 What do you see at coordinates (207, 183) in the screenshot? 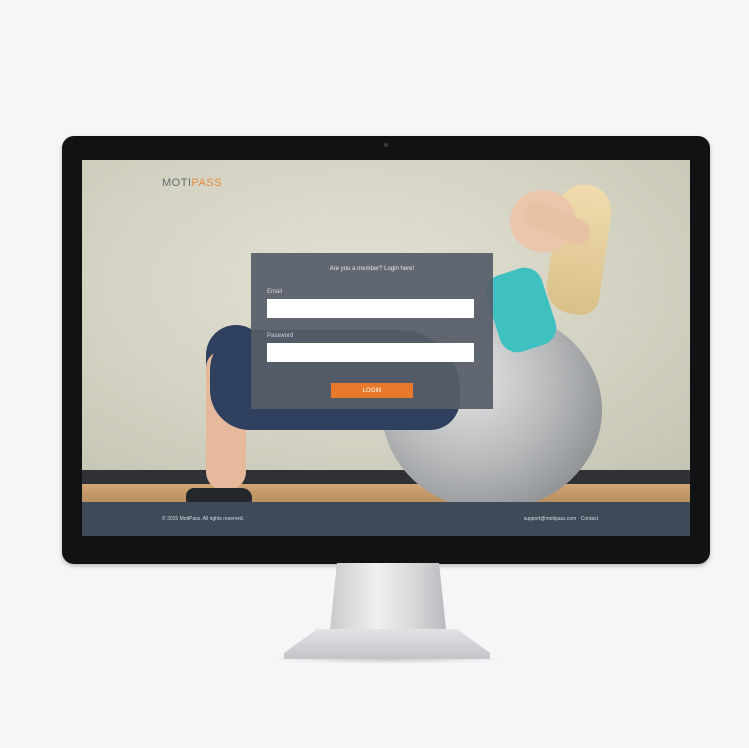
I see `brand-logo-part2: PASS` at bounding box center [207, 183].